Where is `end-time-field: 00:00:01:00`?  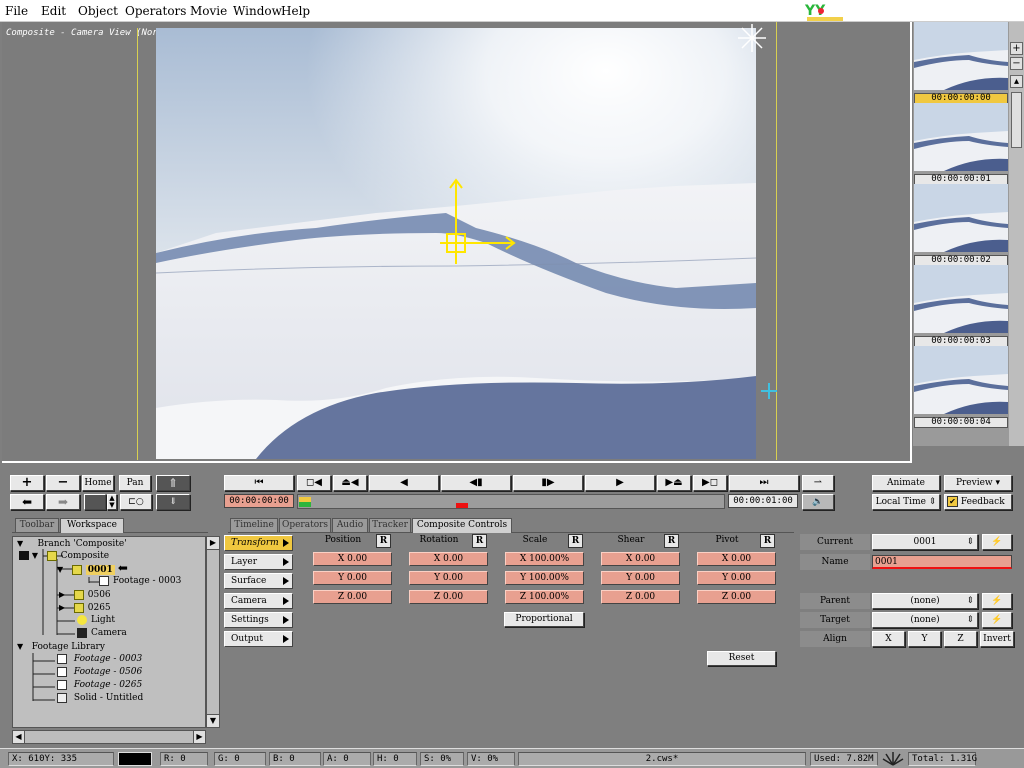 end-time-field: 00:00:01:00 is located at coordinates (763, 501).